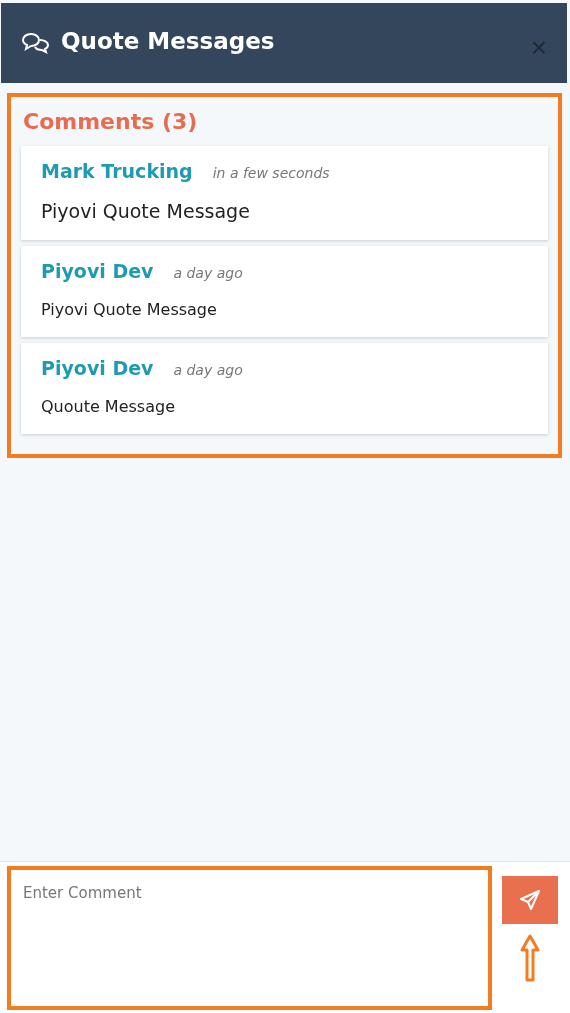 The height and width of the screenshot is (1013, 570). I want to click on comment-time: in a few seconds, so click(271, 173).